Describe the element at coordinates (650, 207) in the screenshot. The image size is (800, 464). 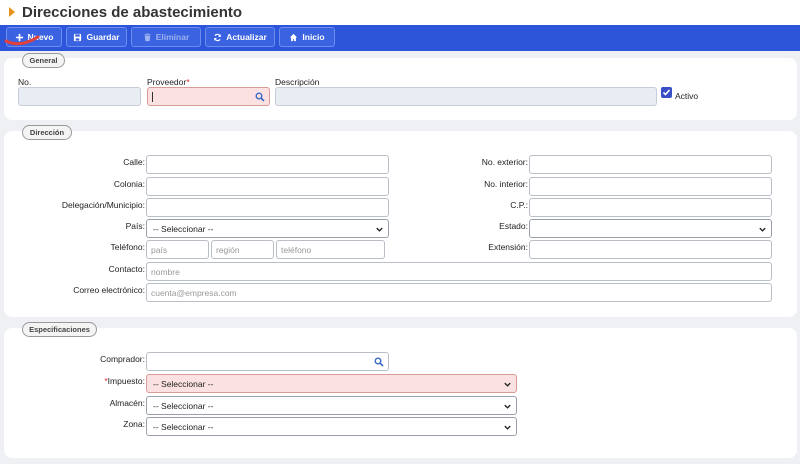
I see `cp-input` at that location.